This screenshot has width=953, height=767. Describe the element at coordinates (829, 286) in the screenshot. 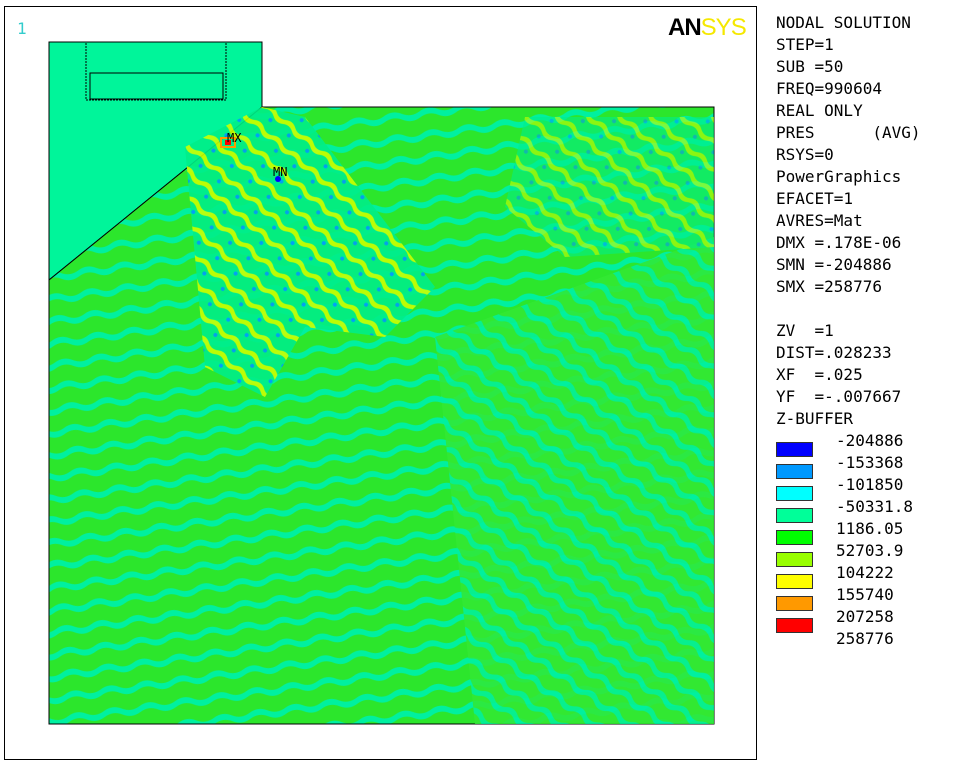

I see `info-line: SMX =258776` at that location.